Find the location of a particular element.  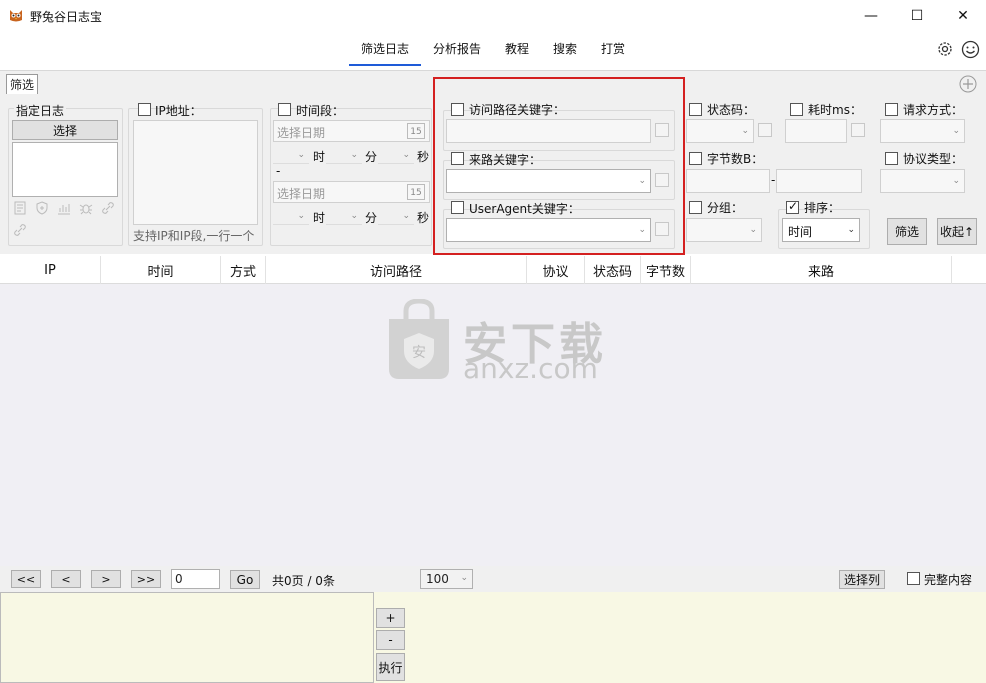

menu-tutorial: 教程 is located at coordinates (517, 48).